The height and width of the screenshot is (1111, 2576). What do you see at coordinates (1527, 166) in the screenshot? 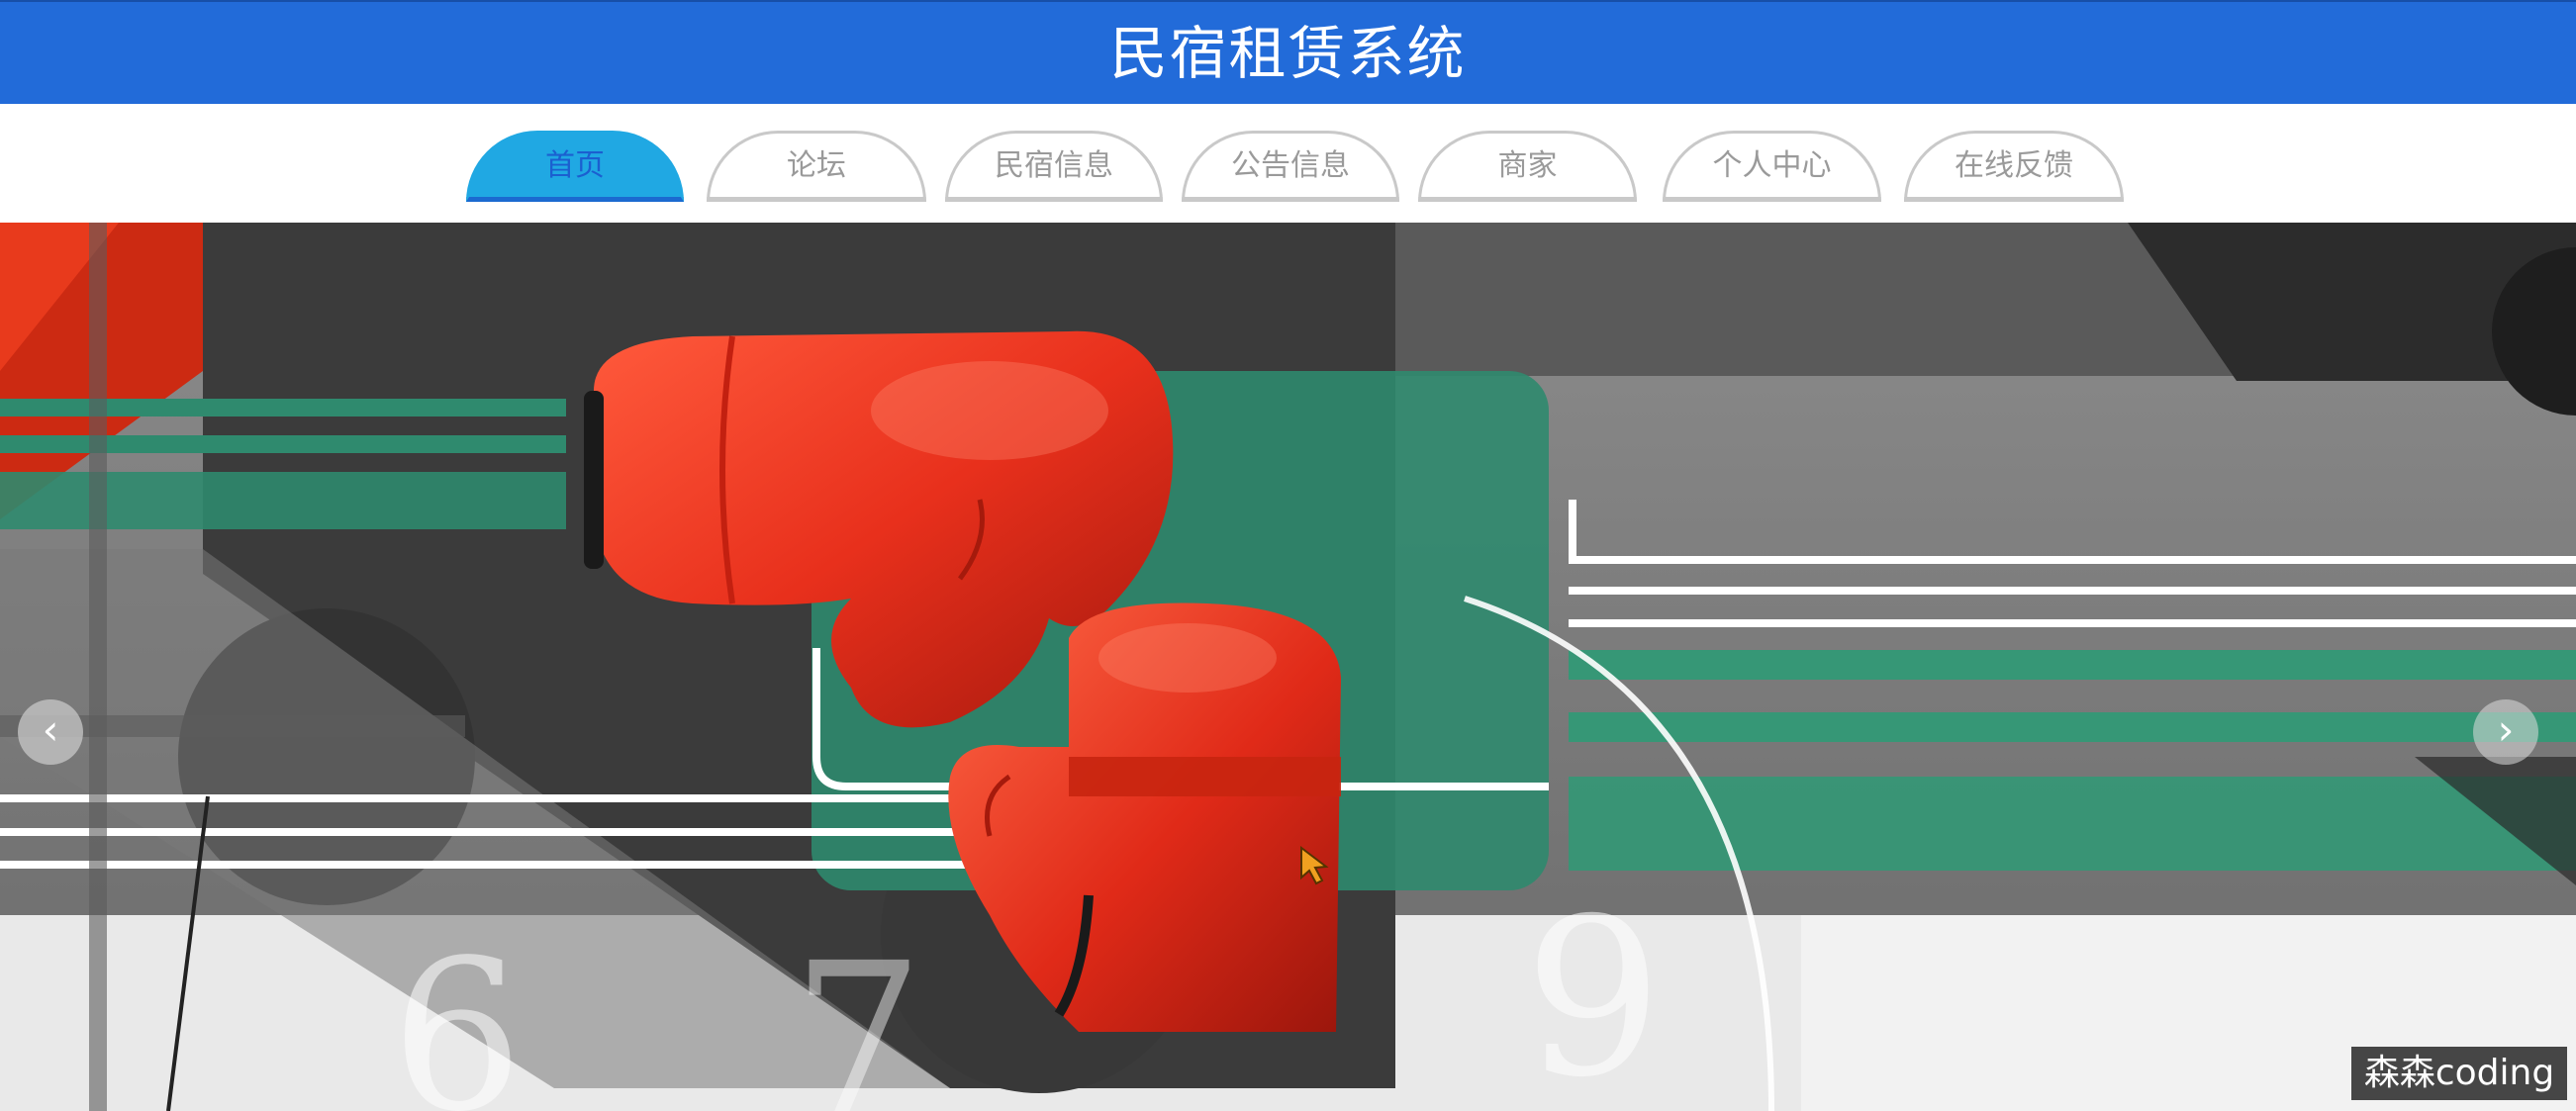
I see `tab-merchants: 商家` at bounding box center [1527, 166].